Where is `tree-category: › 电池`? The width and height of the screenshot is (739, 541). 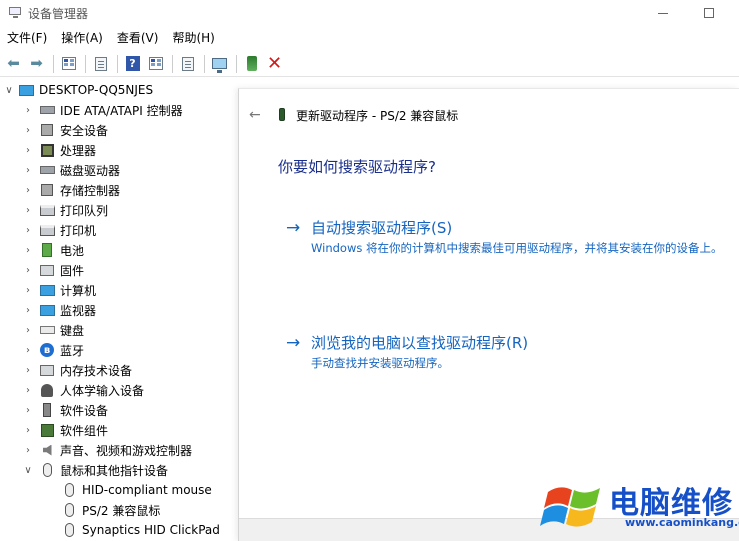
tree-category: › 电池 is located at coordinates (53, 250).